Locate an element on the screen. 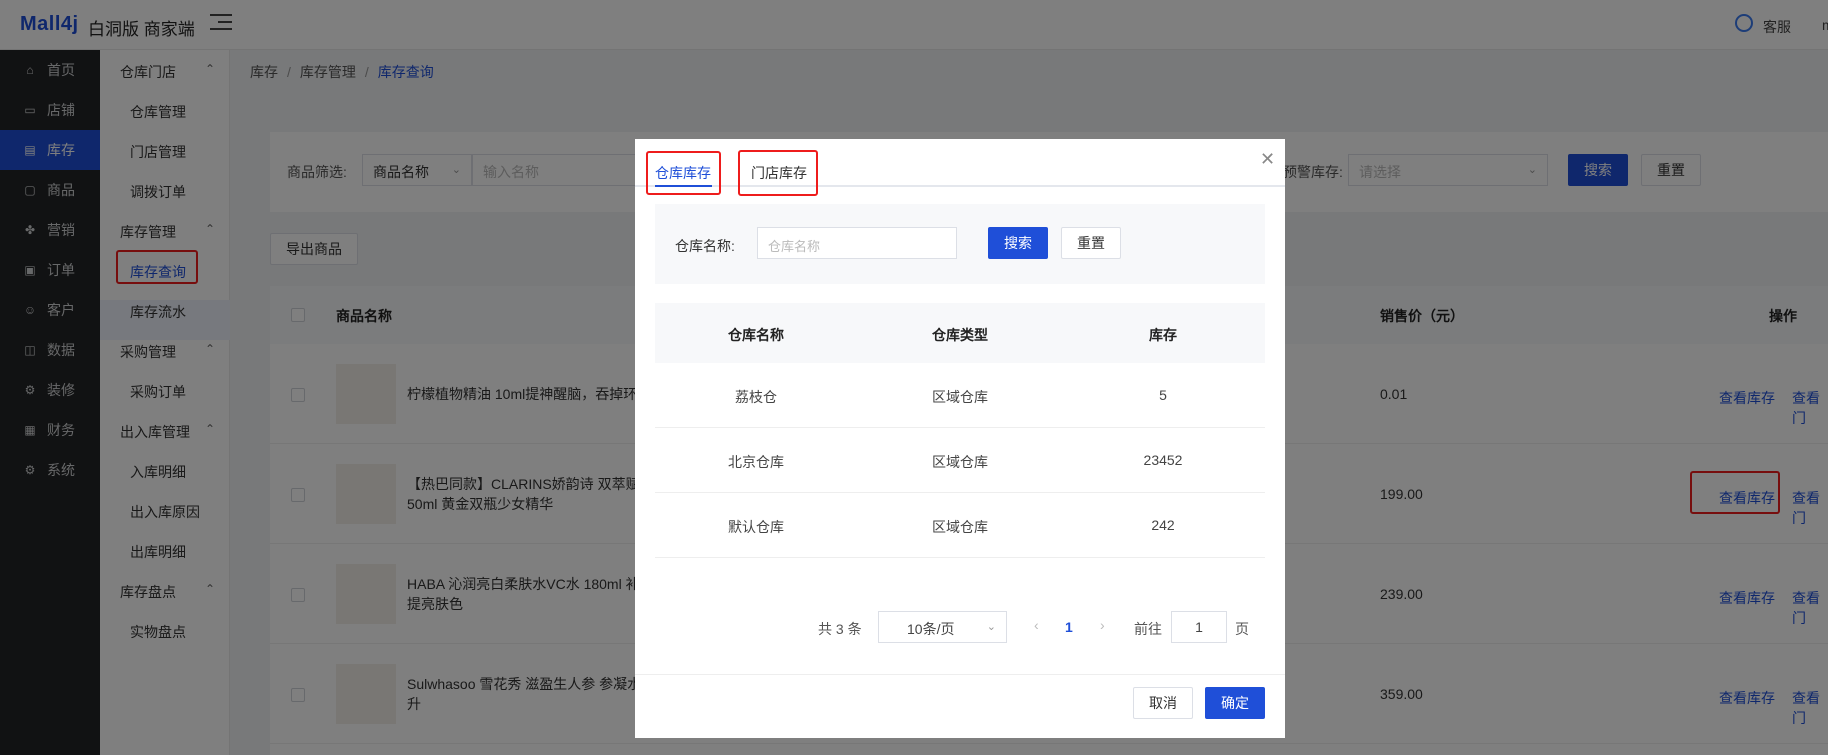  page-number-current: 1 is located at coordinates (1069, 627).